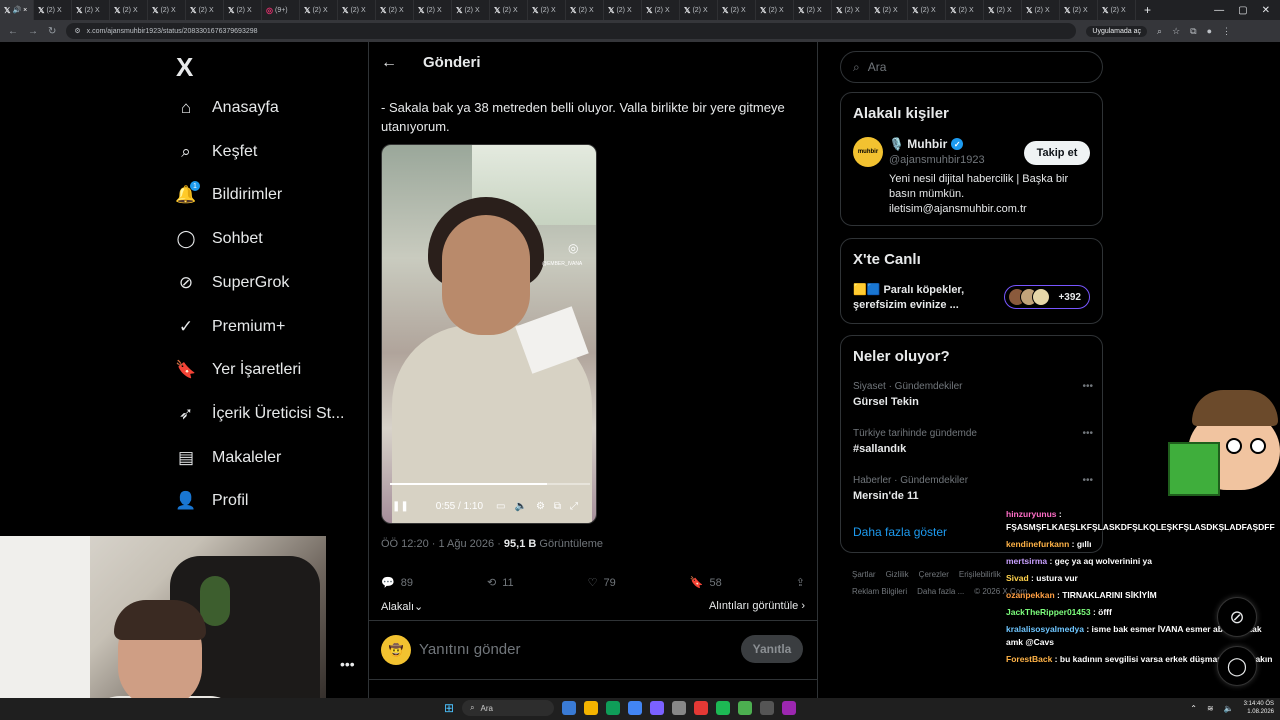 This screenshot has width=1280, height=720. I want to click on back-nav-icon: ←, so click(13, 31).